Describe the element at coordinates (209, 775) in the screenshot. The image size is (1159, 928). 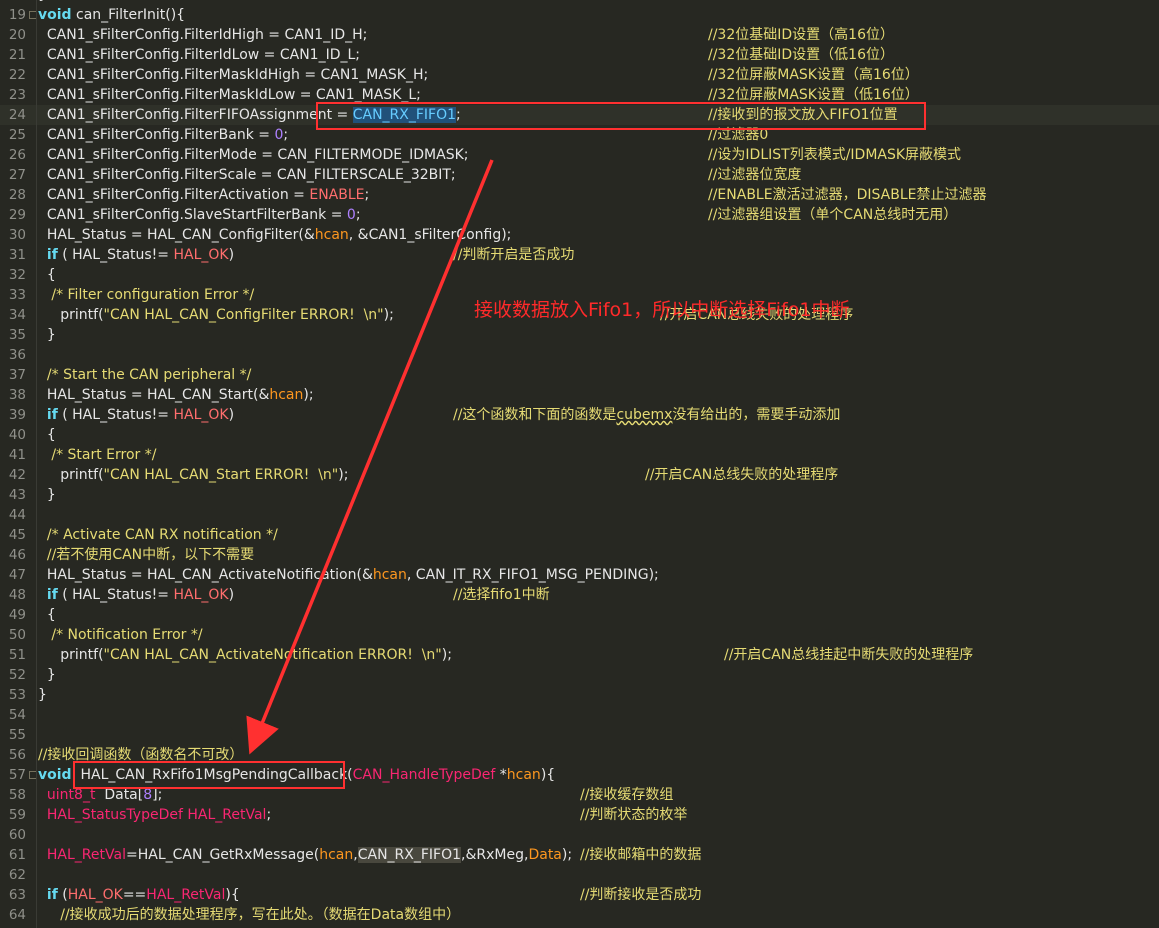
I see `highlight-box-callback-name` at that location.